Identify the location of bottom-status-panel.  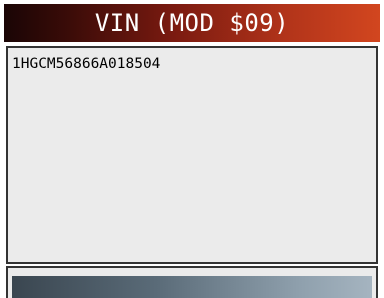
(192, 282).